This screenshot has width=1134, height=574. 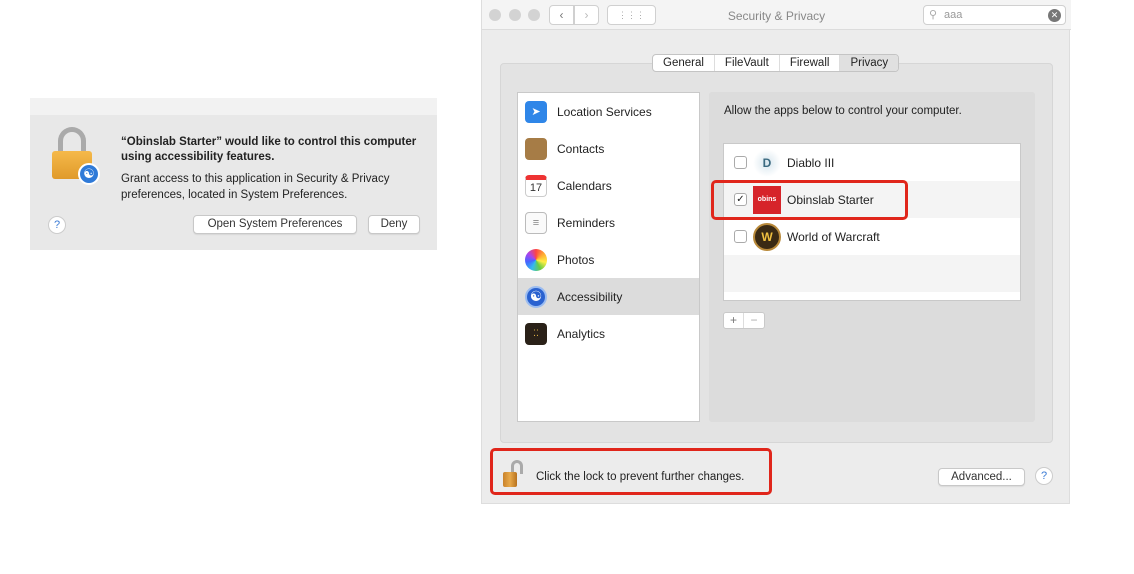 I want to click on tab-privacy: Privacy, so click(x=869, y=63).